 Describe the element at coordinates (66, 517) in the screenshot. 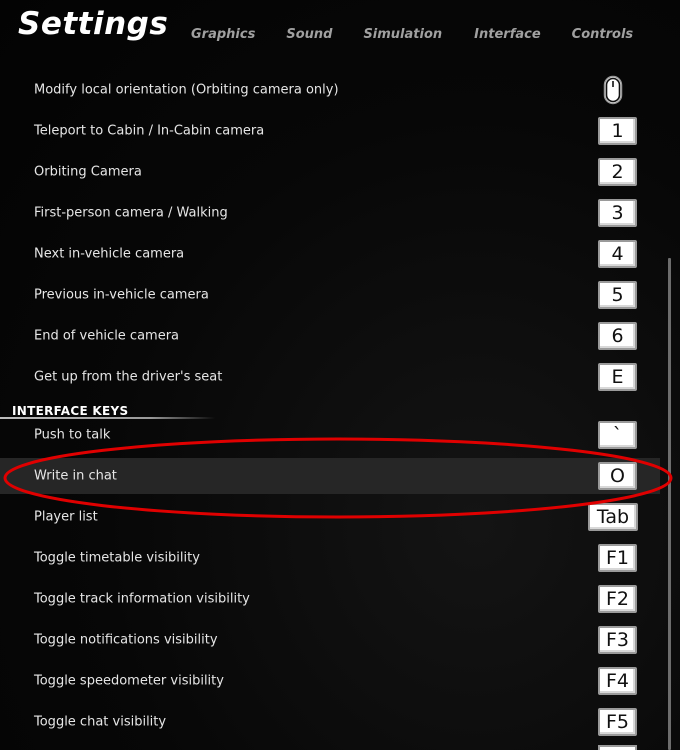

I see `binding-label: Player list` at that location.